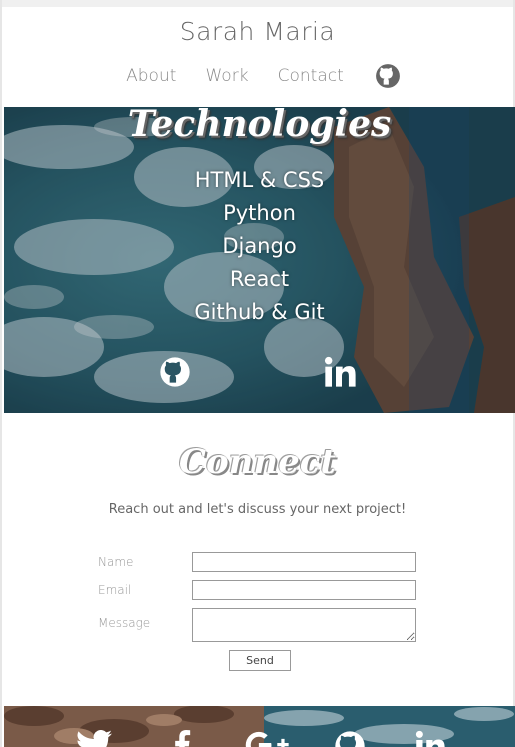  Describe the element at coordinates (124, 623) in the screenshot. I see `message-label: Message` at that location.